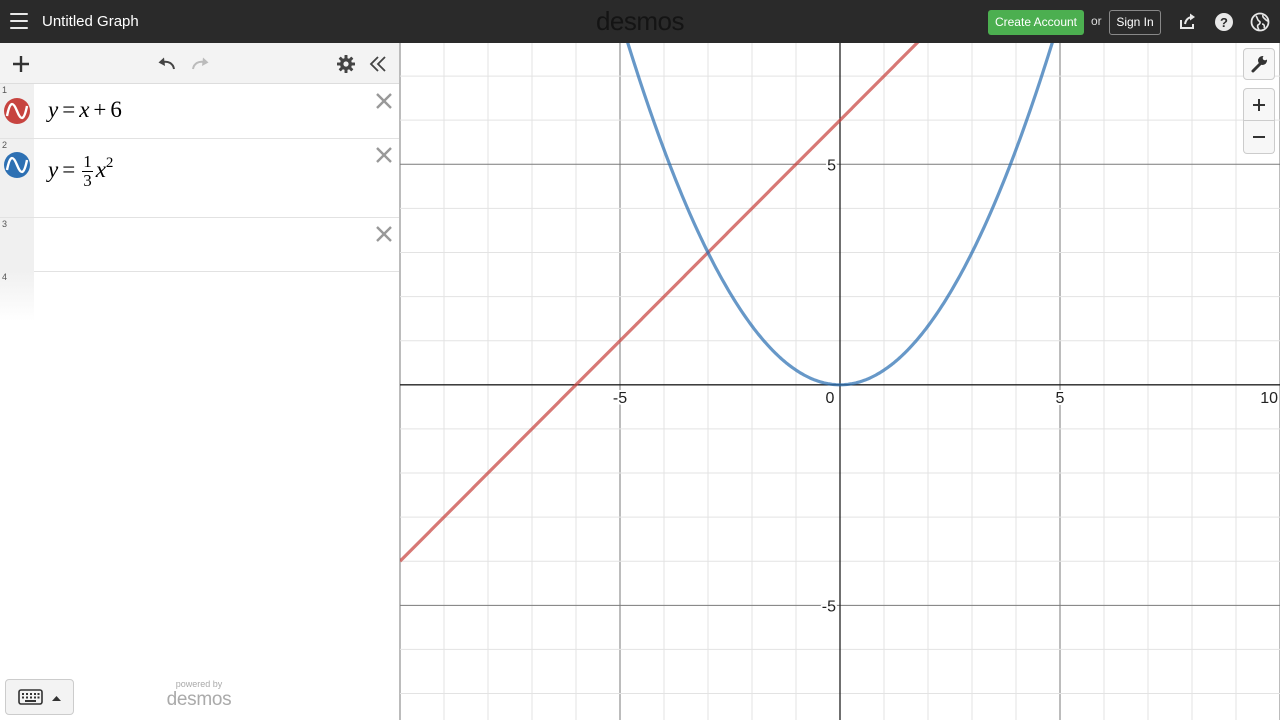 The image size is (1280, 721). I want to click on create-account-button: Create Account, so click(1036, 22).